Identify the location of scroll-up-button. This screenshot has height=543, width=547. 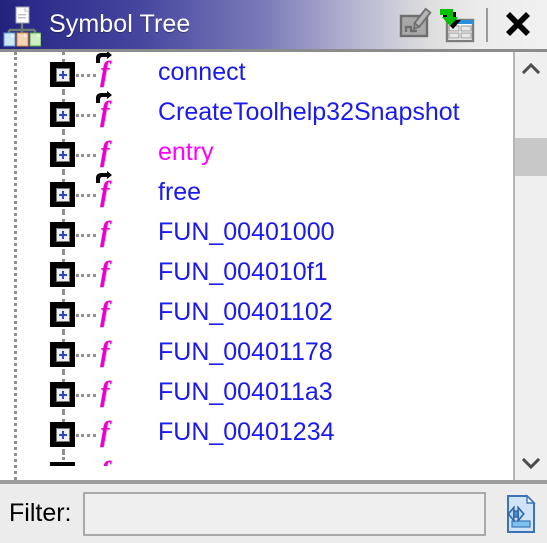
(530, 69).